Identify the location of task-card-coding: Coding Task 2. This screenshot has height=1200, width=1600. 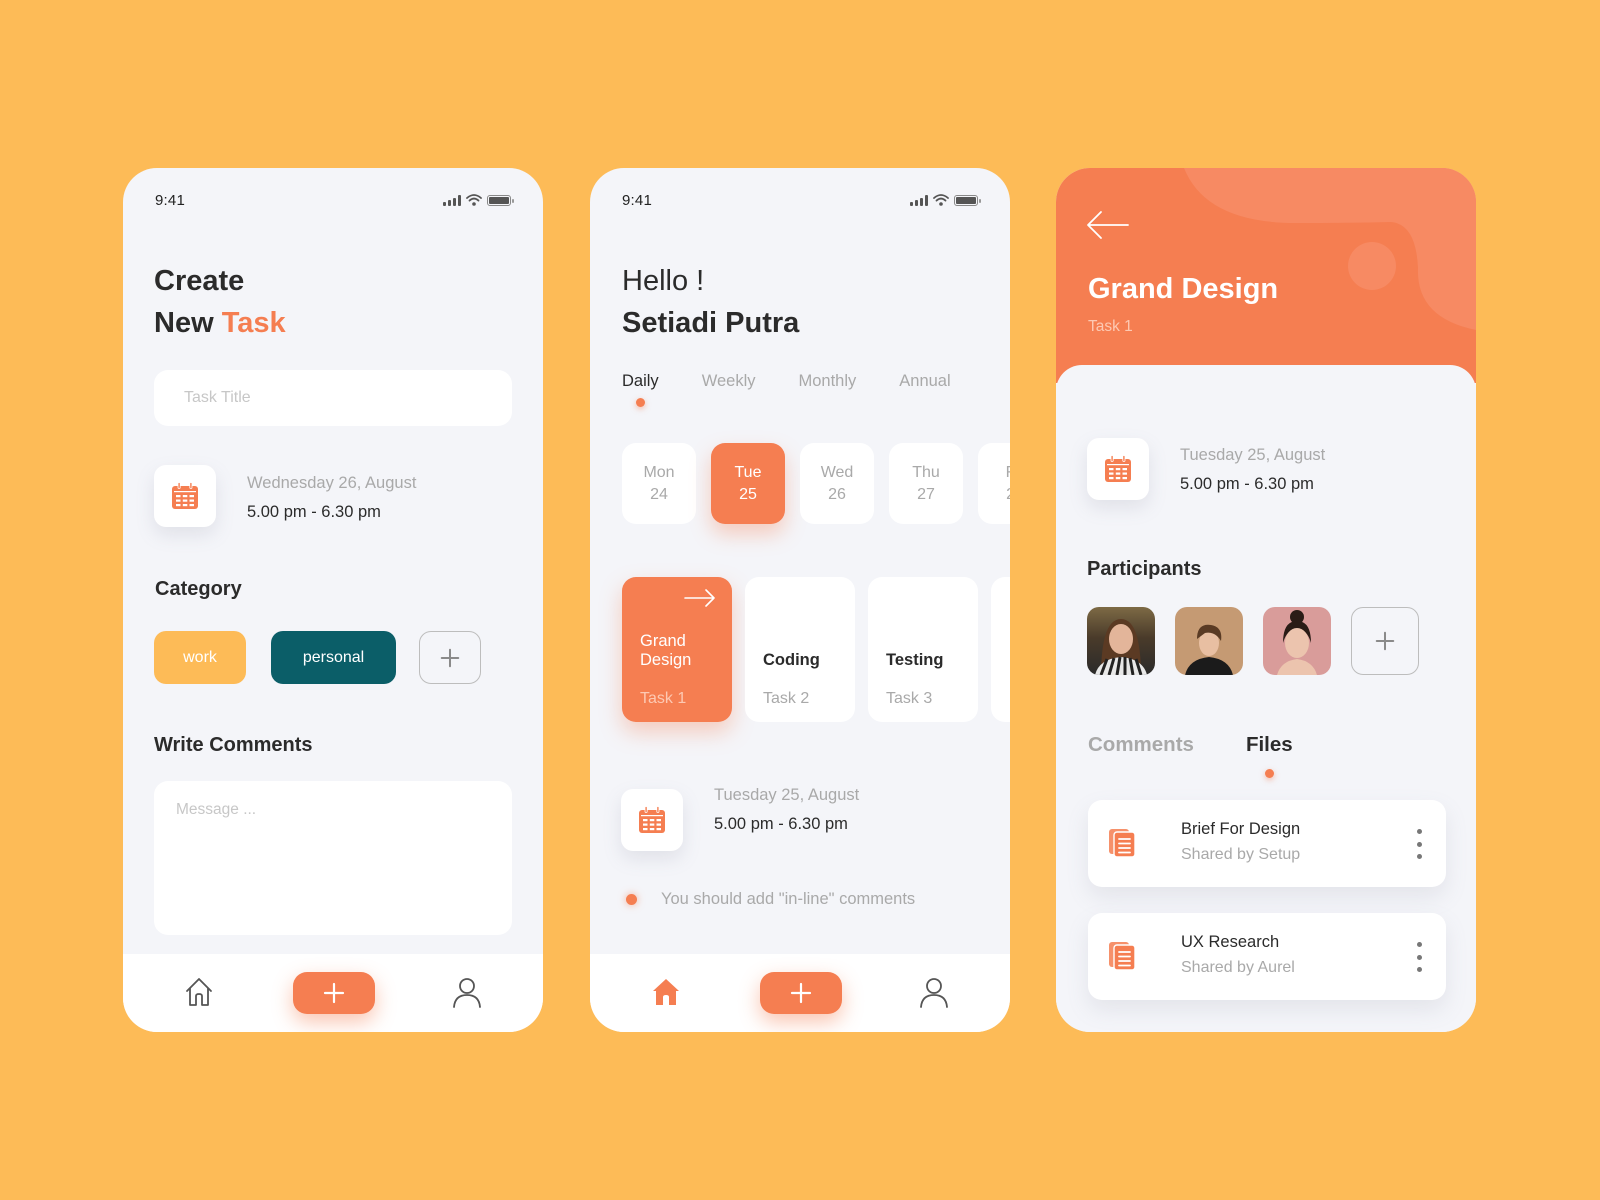
(800, 649).